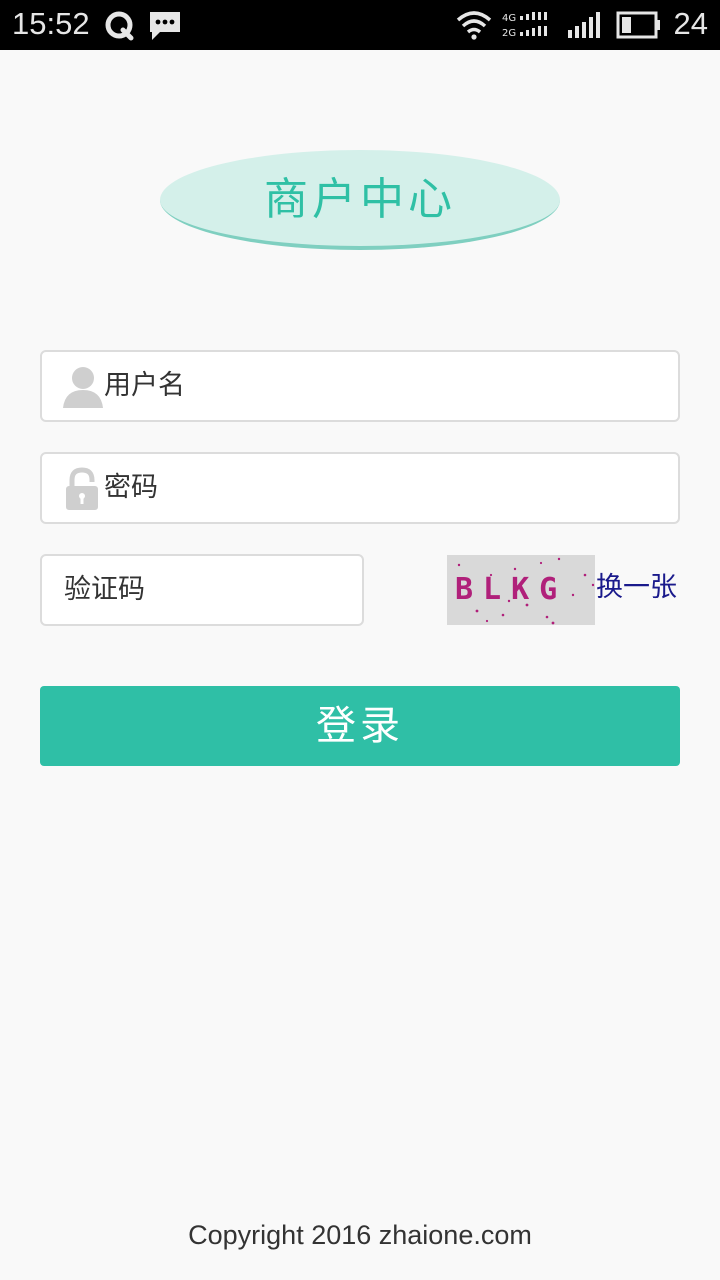 This screenshot has height=1280, width=720. What do you see at coordinates (584, 25) in the screenshot?
I see `signal-icon` at bounding box center [584, 25].